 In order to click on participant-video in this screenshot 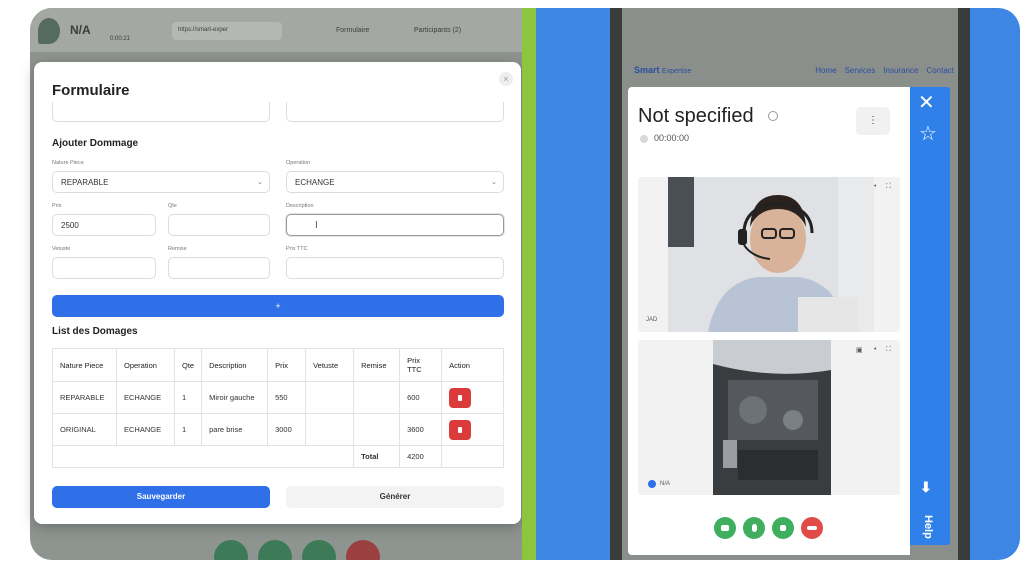, I will do `click(771, 254)`.